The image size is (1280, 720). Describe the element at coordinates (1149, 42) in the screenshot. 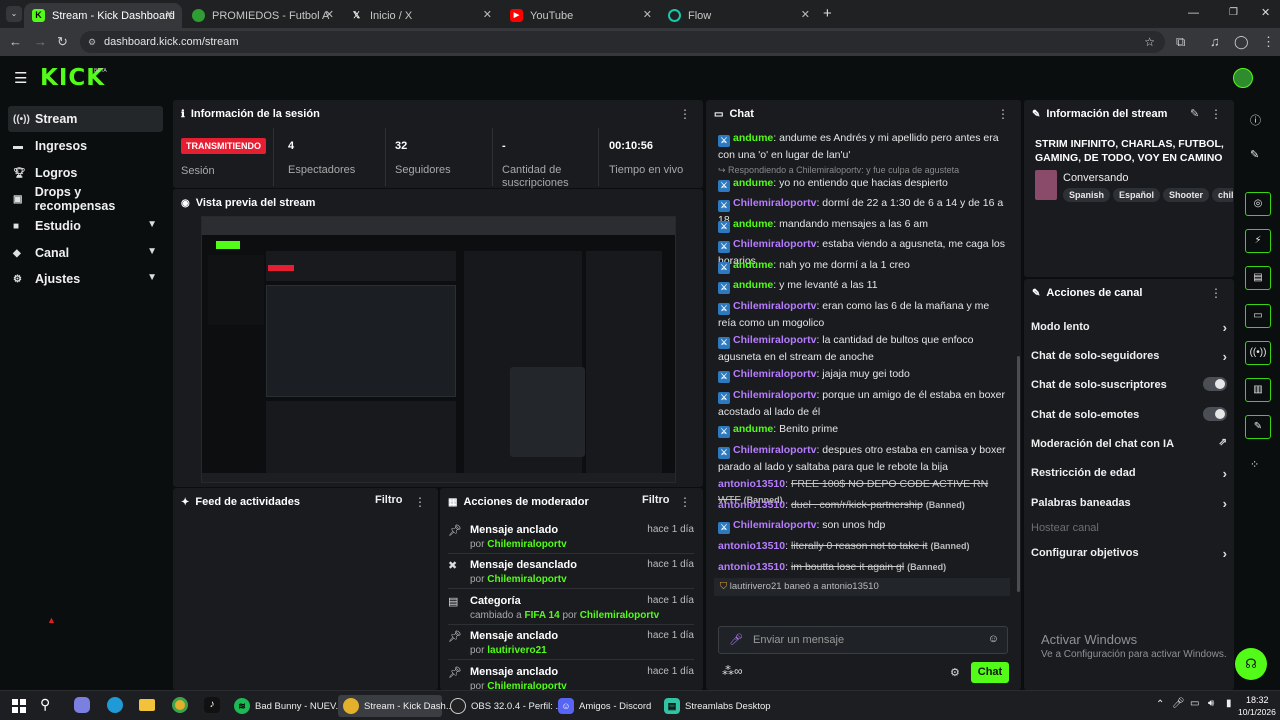

I see `bookmark-star-icon: ☆` at that location.